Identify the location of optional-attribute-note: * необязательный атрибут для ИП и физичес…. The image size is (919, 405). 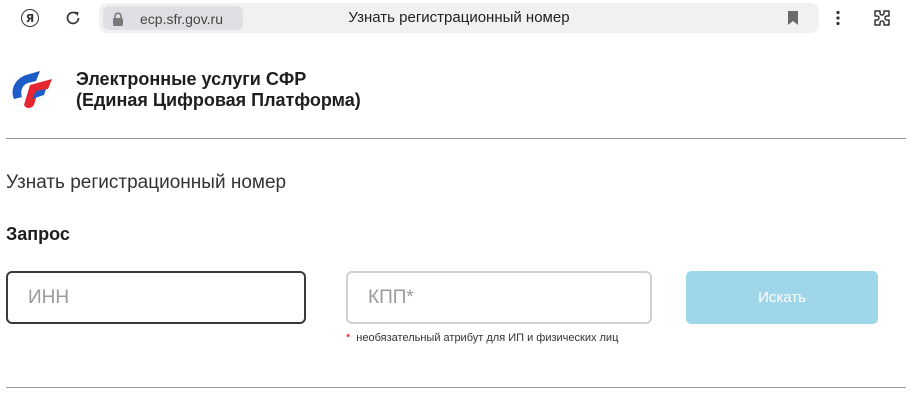
(482, 338).